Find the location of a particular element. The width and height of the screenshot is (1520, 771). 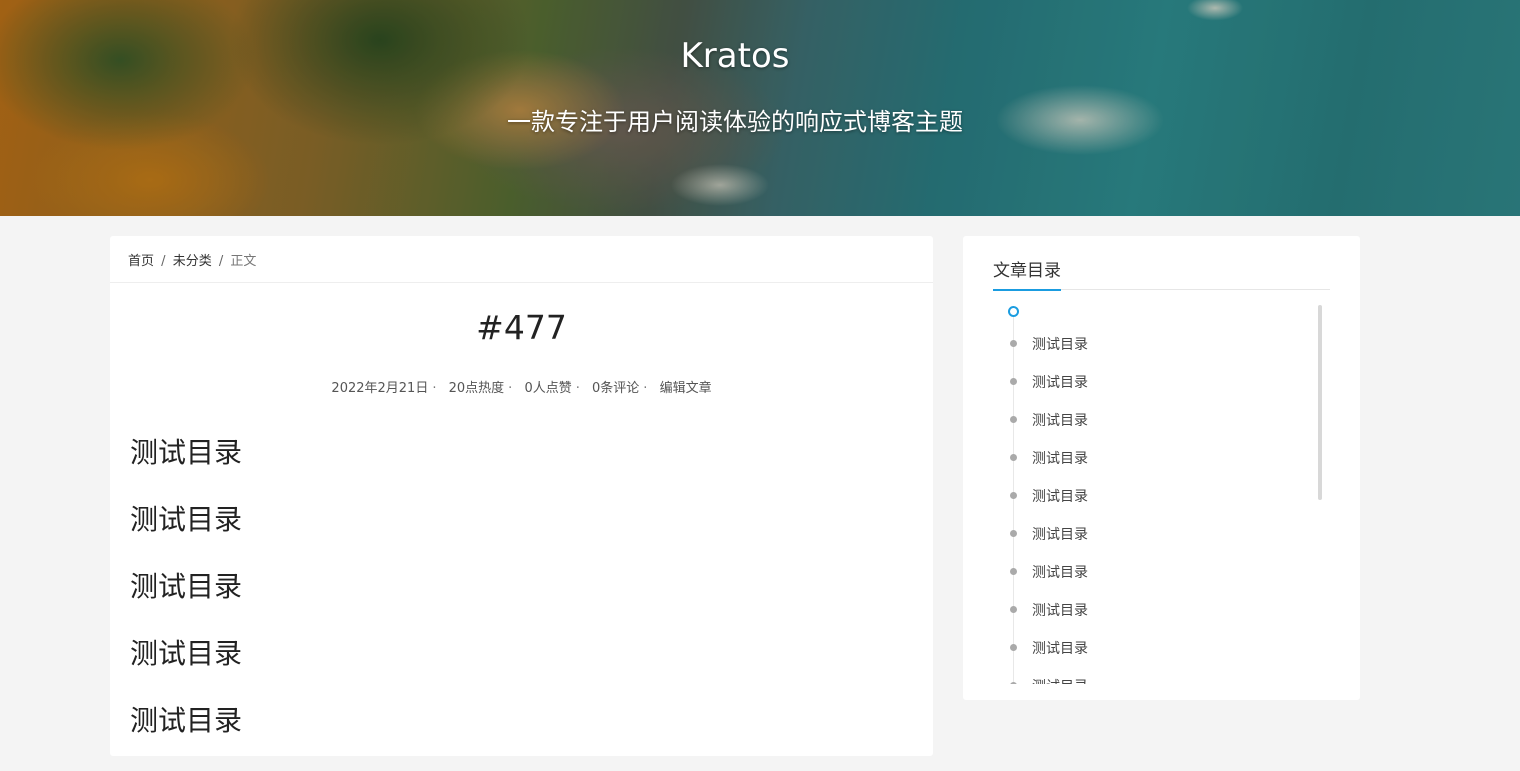

post-views: 20点热度 is located at coordinates (476, 388).